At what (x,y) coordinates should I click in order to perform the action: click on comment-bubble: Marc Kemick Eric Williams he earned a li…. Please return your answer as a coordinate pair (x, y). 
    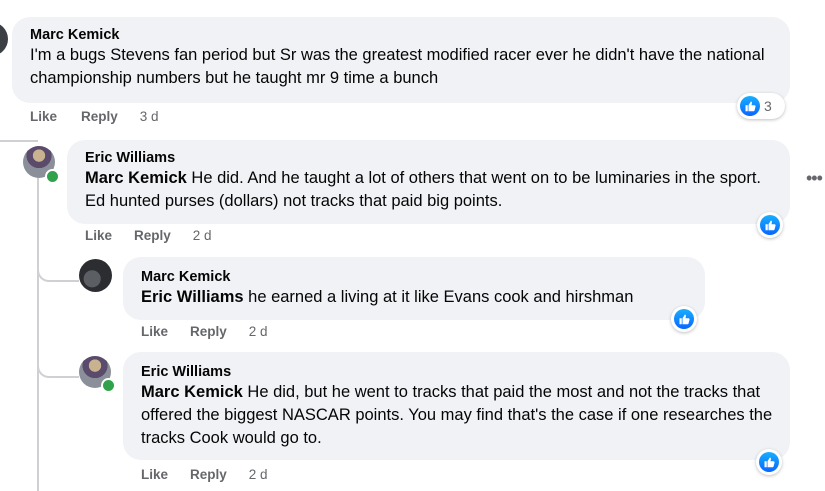
    Looking at the image, I should click on (414, 288).